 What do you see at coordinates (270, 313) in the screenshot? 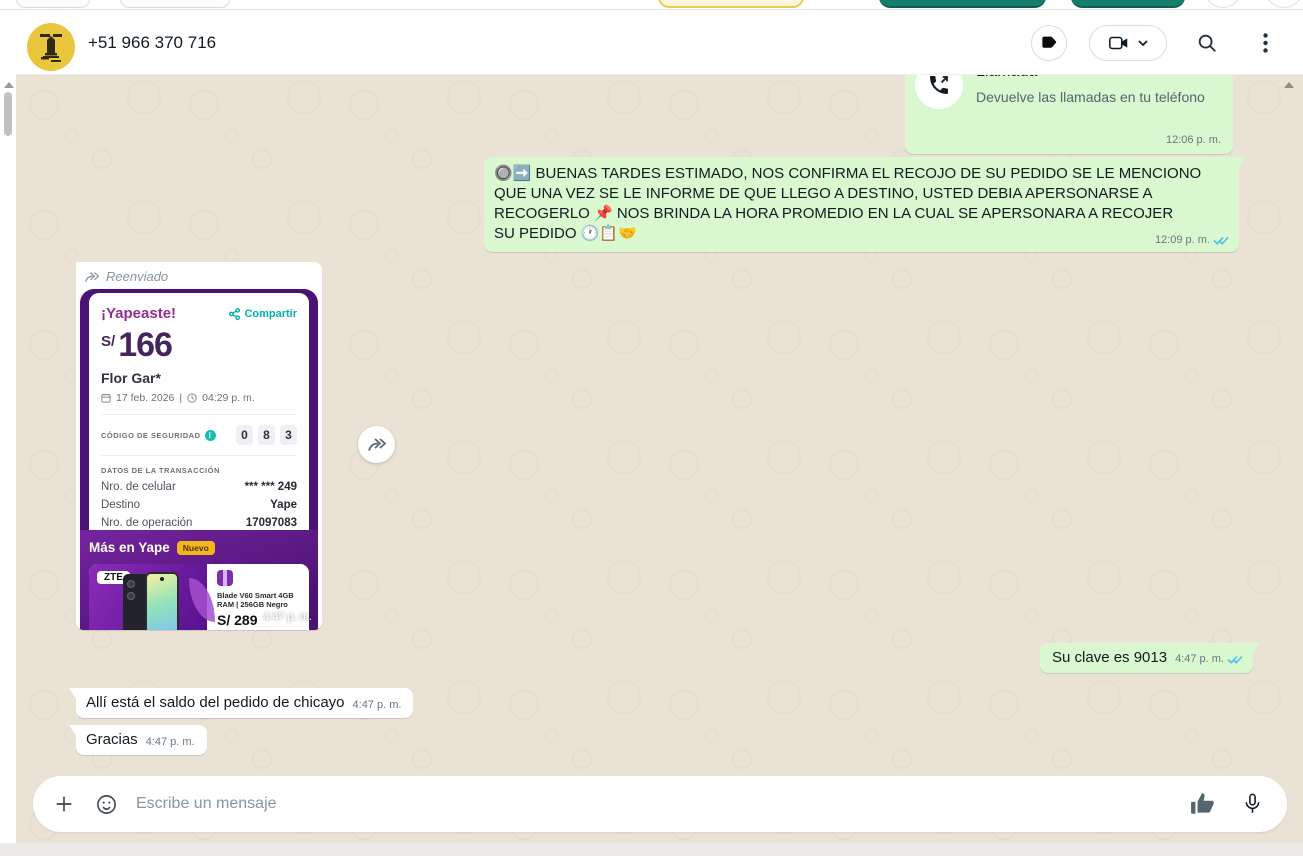
I see `share-label: Compartir` at bounding box center [270, 313].